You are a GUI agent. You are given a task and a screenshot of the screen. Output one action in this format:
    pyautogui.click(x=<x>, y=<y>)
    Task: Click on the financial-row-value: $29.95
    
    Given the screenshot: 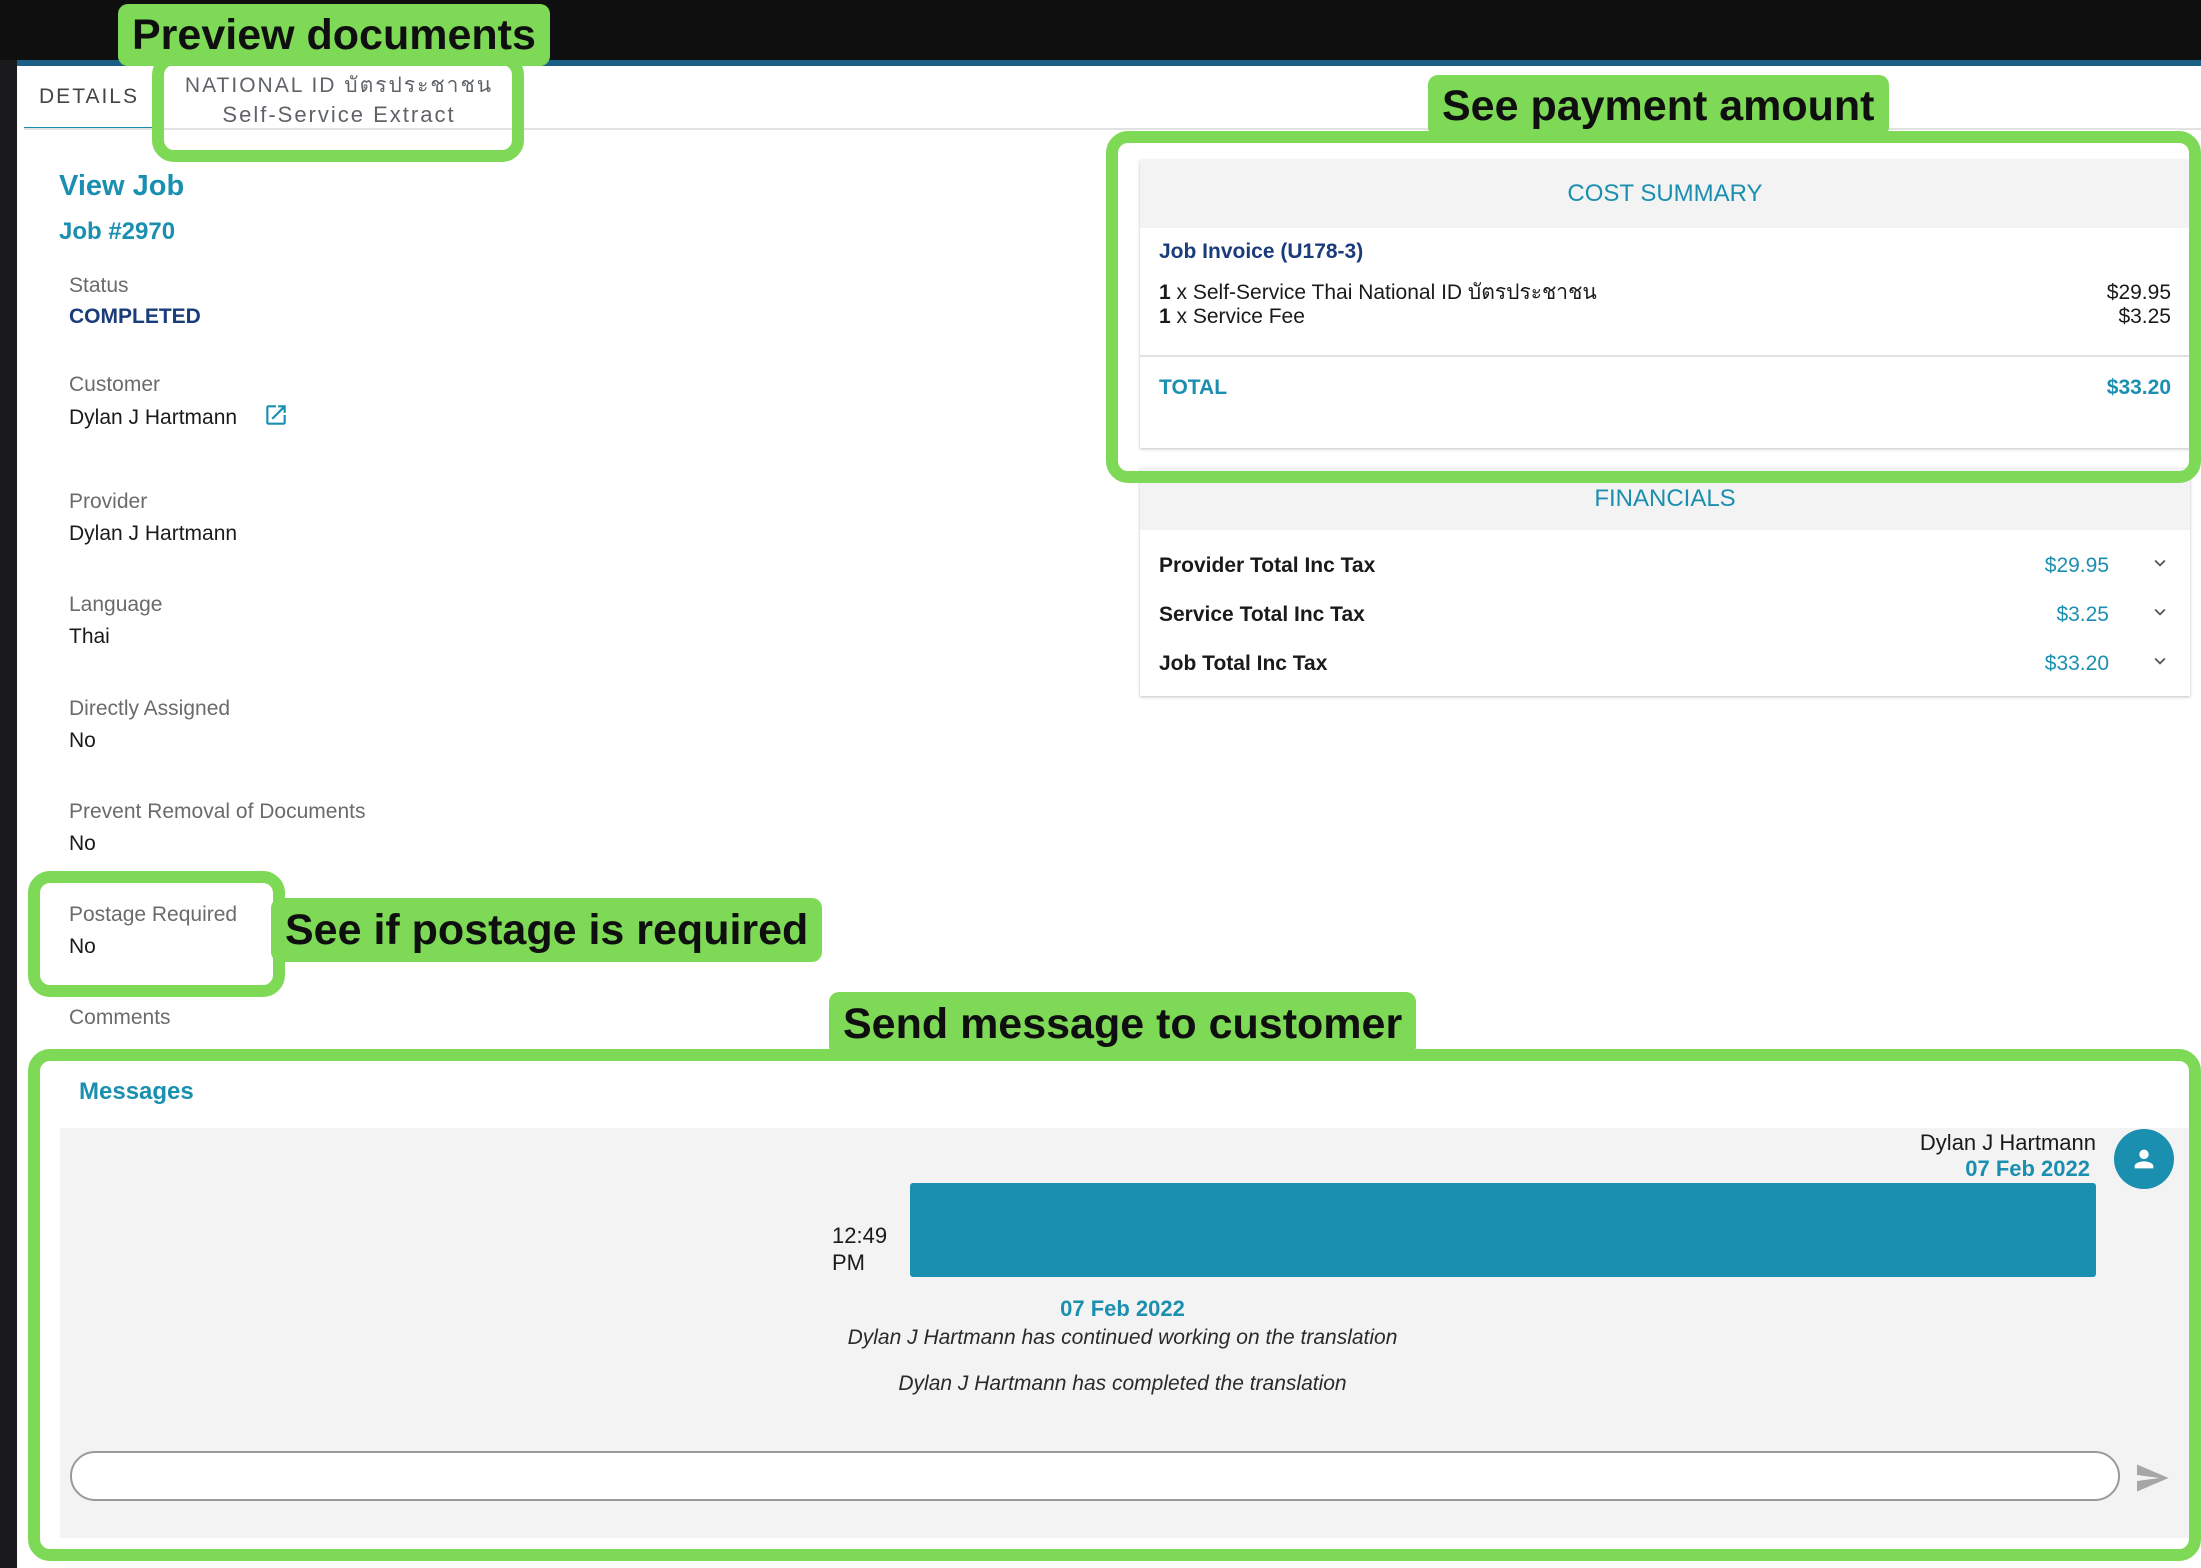 What is the action you would take?
    pyautogui.click(x=2076, y=565)
    